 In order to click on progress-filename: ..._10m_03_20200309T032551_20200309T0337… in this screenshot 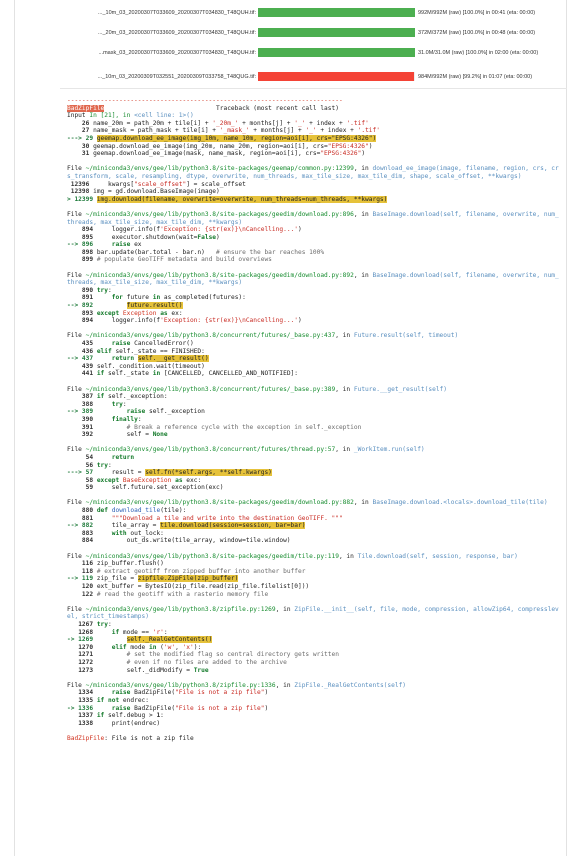, I will do `click(176, 77)`.